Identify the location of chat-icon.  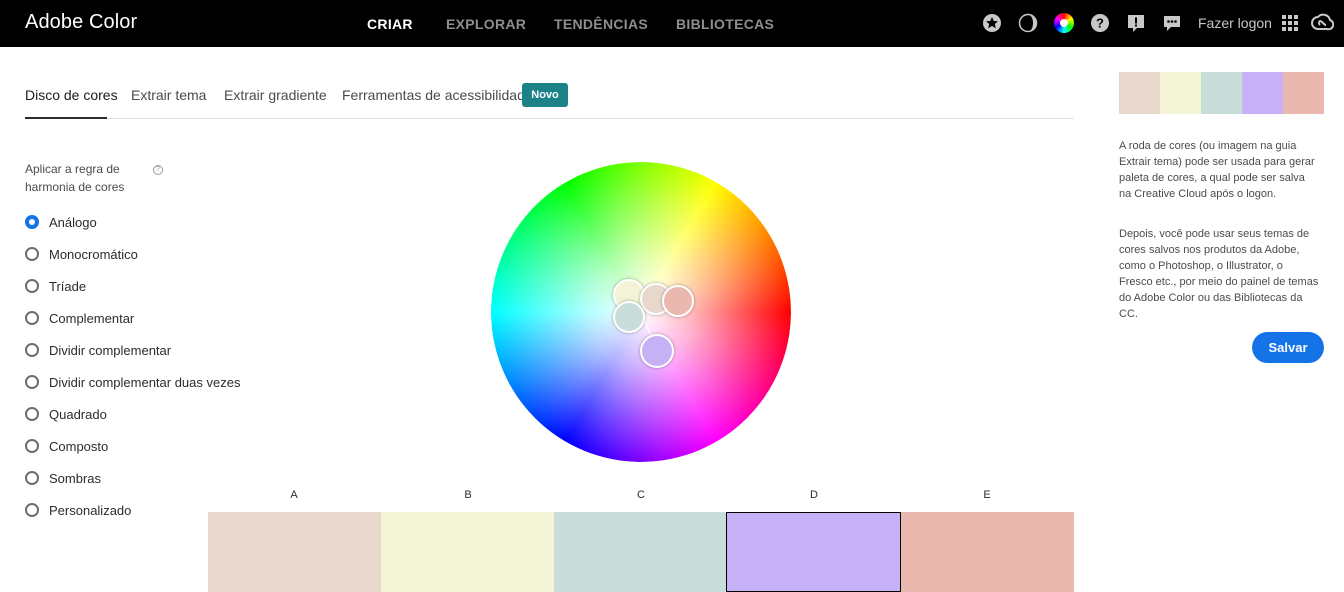
(1172, 23).